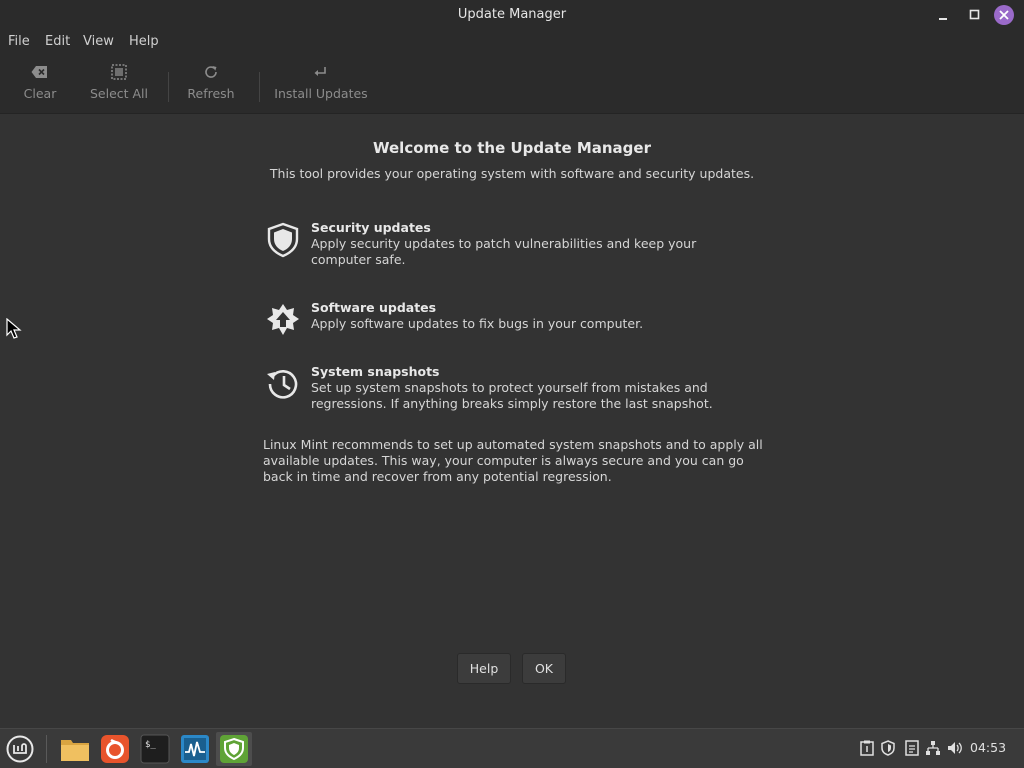  Describe the element at coordinates (211, 93) in the screenshot. I see `refresh-label: Refresh` at that location.